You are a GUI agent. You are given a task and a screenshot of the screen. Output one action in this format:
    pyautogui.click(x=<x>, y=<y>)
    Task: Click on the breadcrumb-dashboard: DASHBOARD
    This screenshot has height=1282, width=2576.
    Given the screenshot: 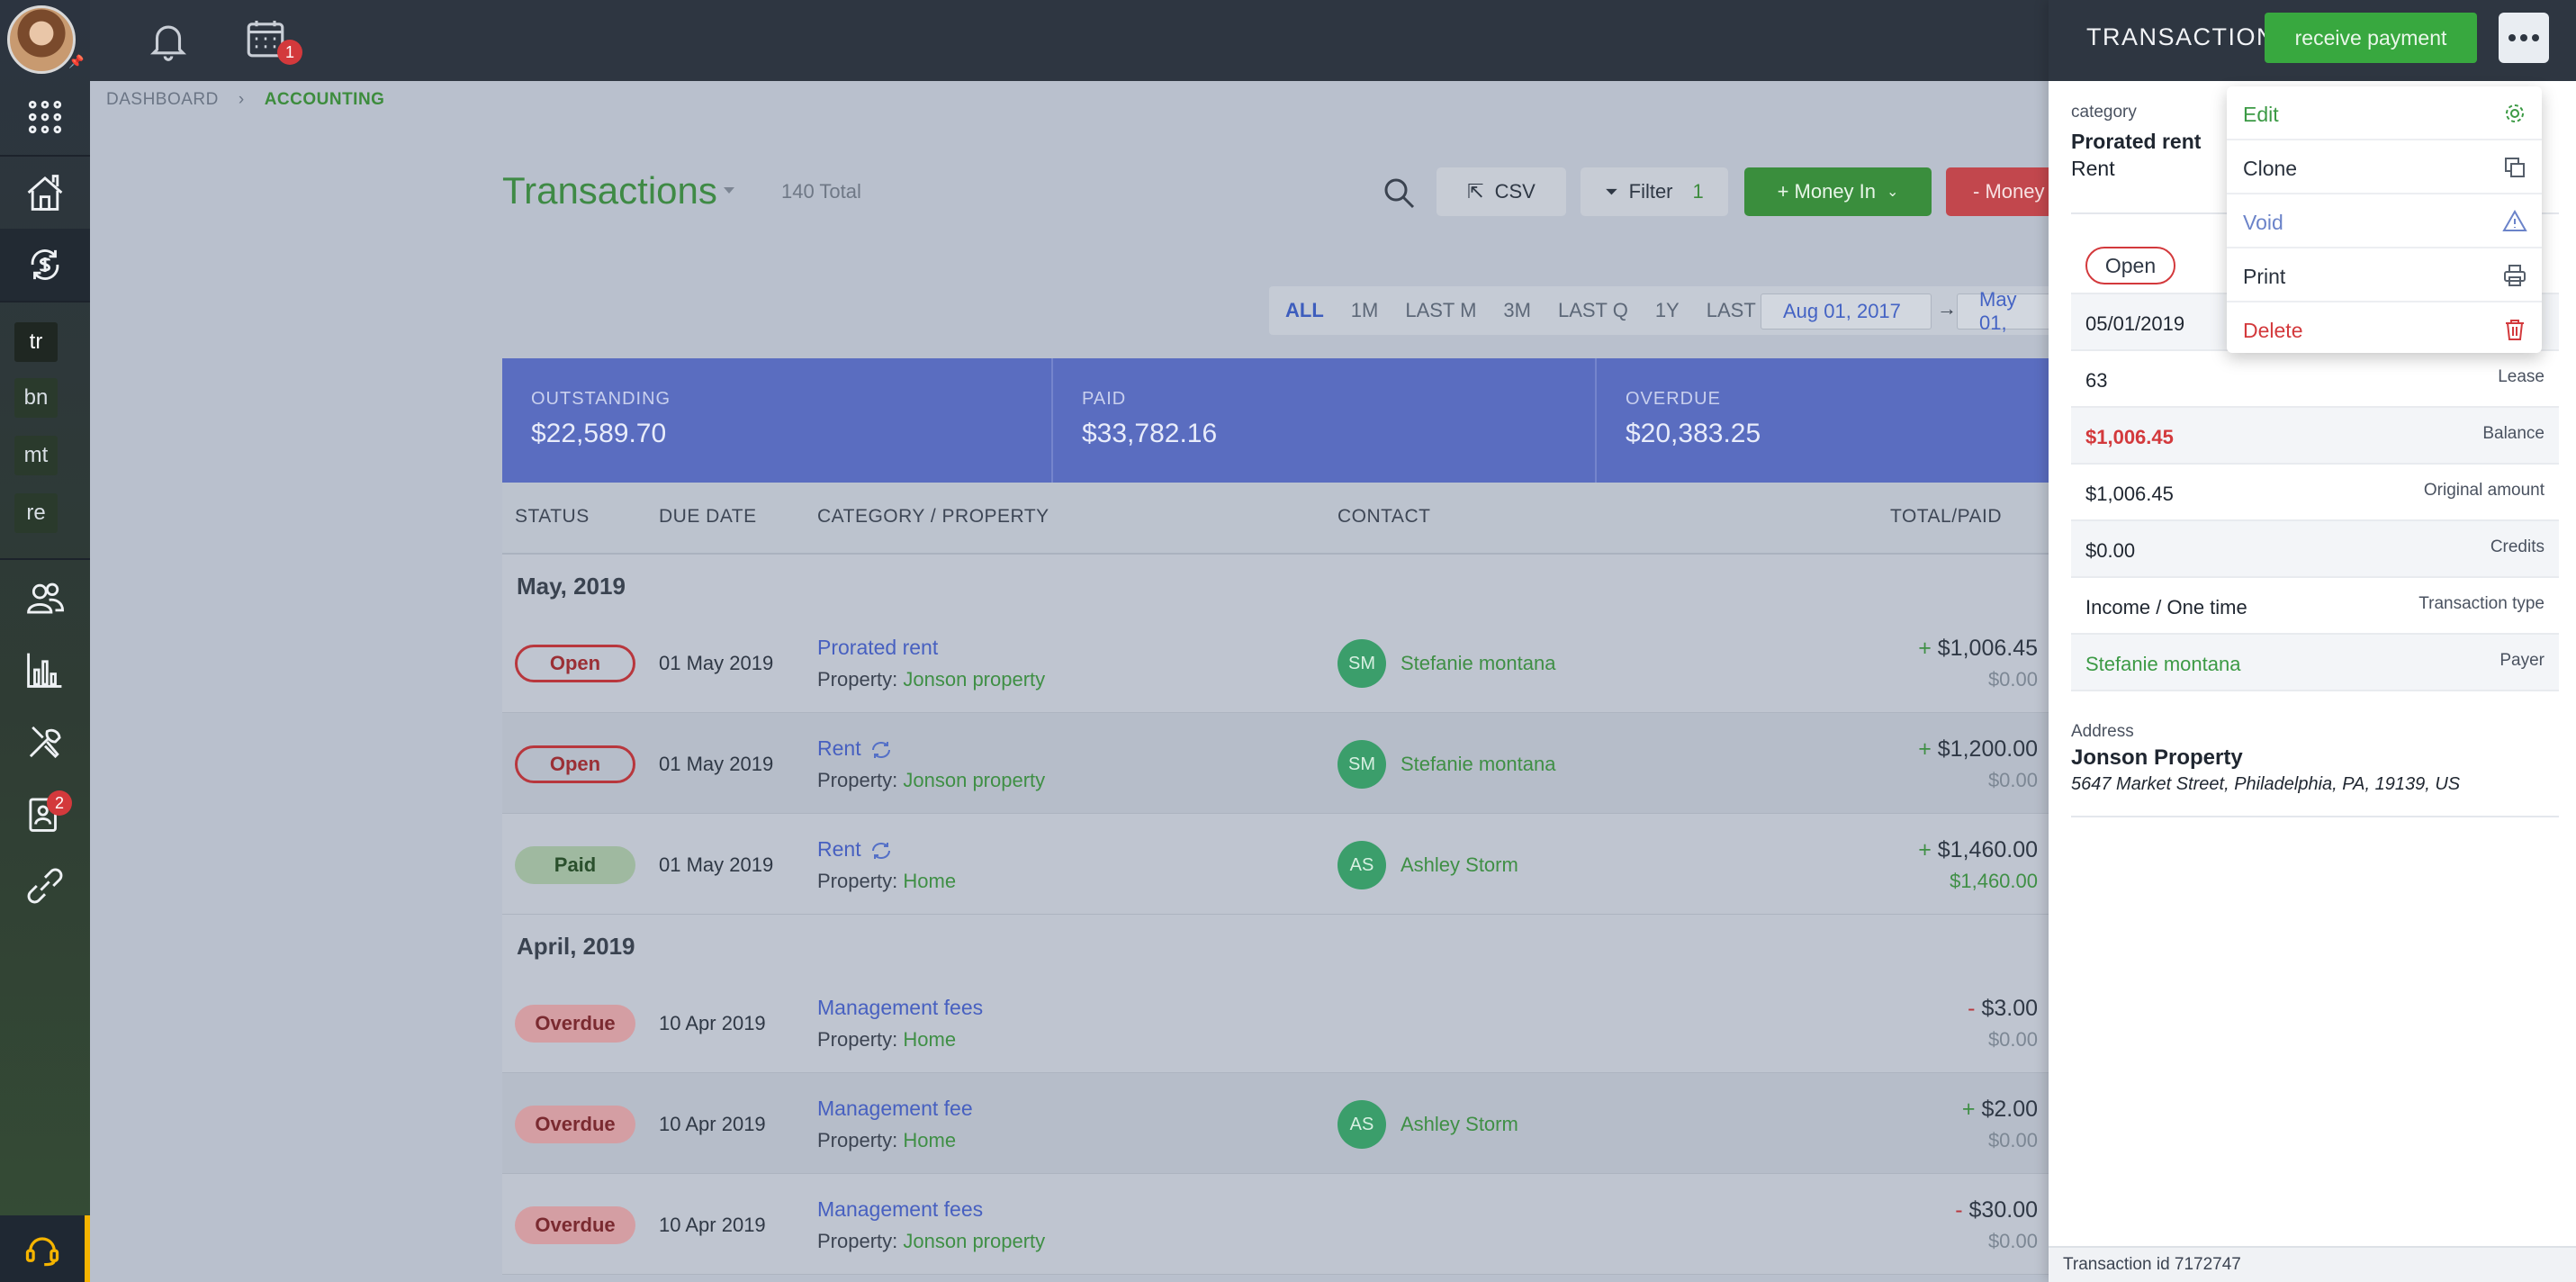 What is the action you would take?
    pyautogui.click(x=162, y=100)
    